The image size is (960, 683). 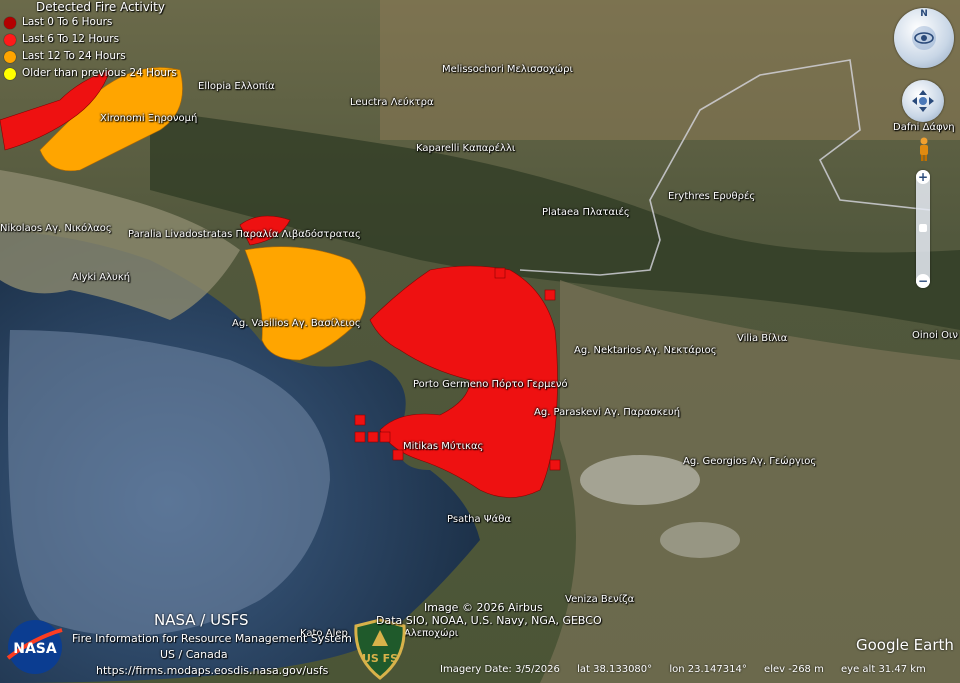 I want to click on google-earth-logo: Google Earth, so click(x=905, y=645).